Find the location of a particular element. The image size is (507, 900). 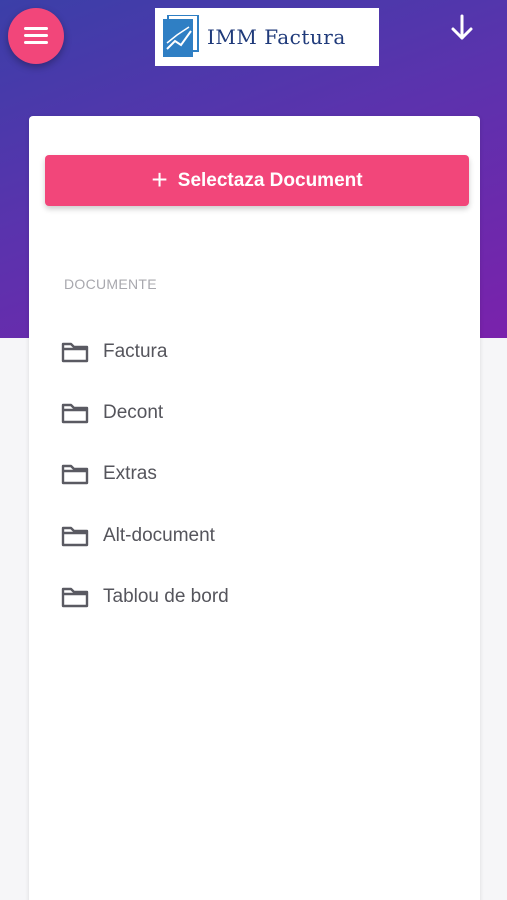

menu-button is located at coordinates (36, 36).